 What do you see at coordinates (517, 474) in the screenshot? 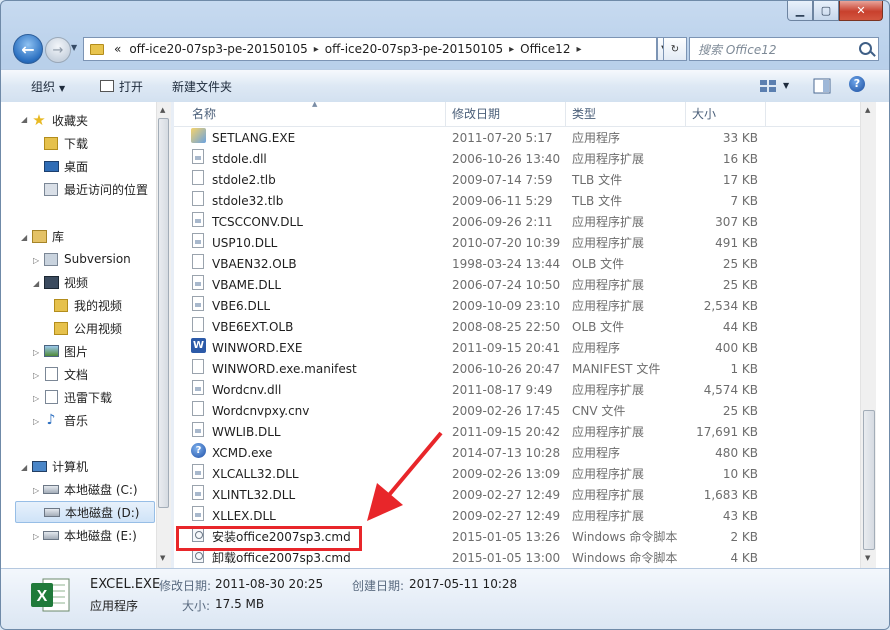
I see `file-row: XLCALL32.DLL 2009-02-26 13:09 应用程序扩展 10 KB` at bounding box center [517, 474].